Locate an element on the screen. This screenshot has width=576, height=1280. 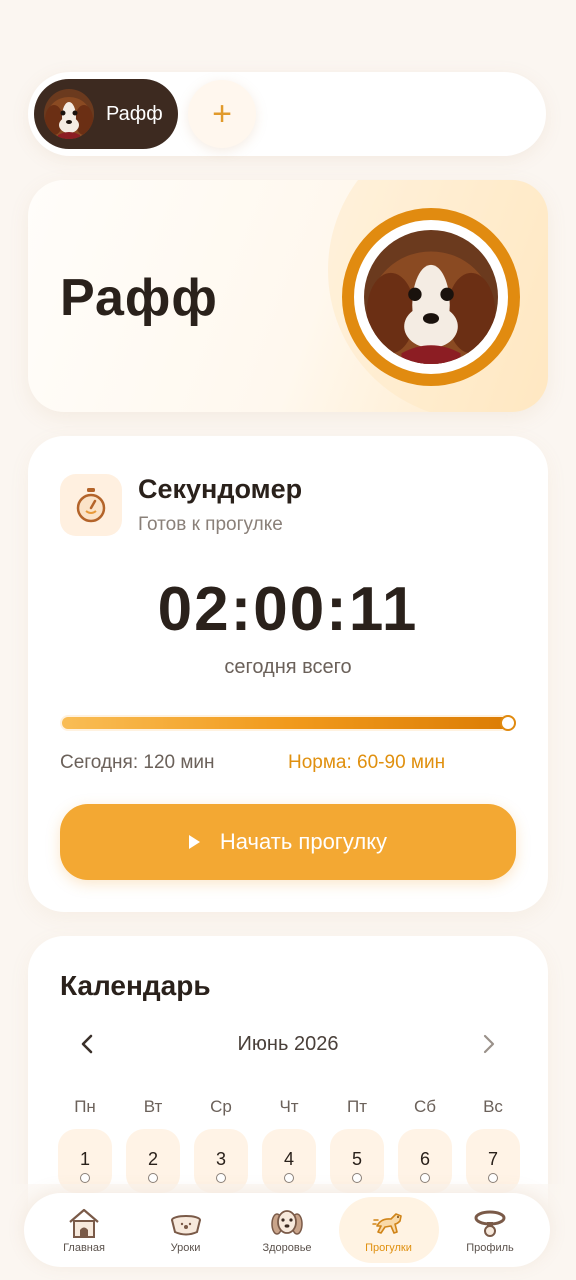
weekday-label: Пт is located at coordinates (356, 1106).